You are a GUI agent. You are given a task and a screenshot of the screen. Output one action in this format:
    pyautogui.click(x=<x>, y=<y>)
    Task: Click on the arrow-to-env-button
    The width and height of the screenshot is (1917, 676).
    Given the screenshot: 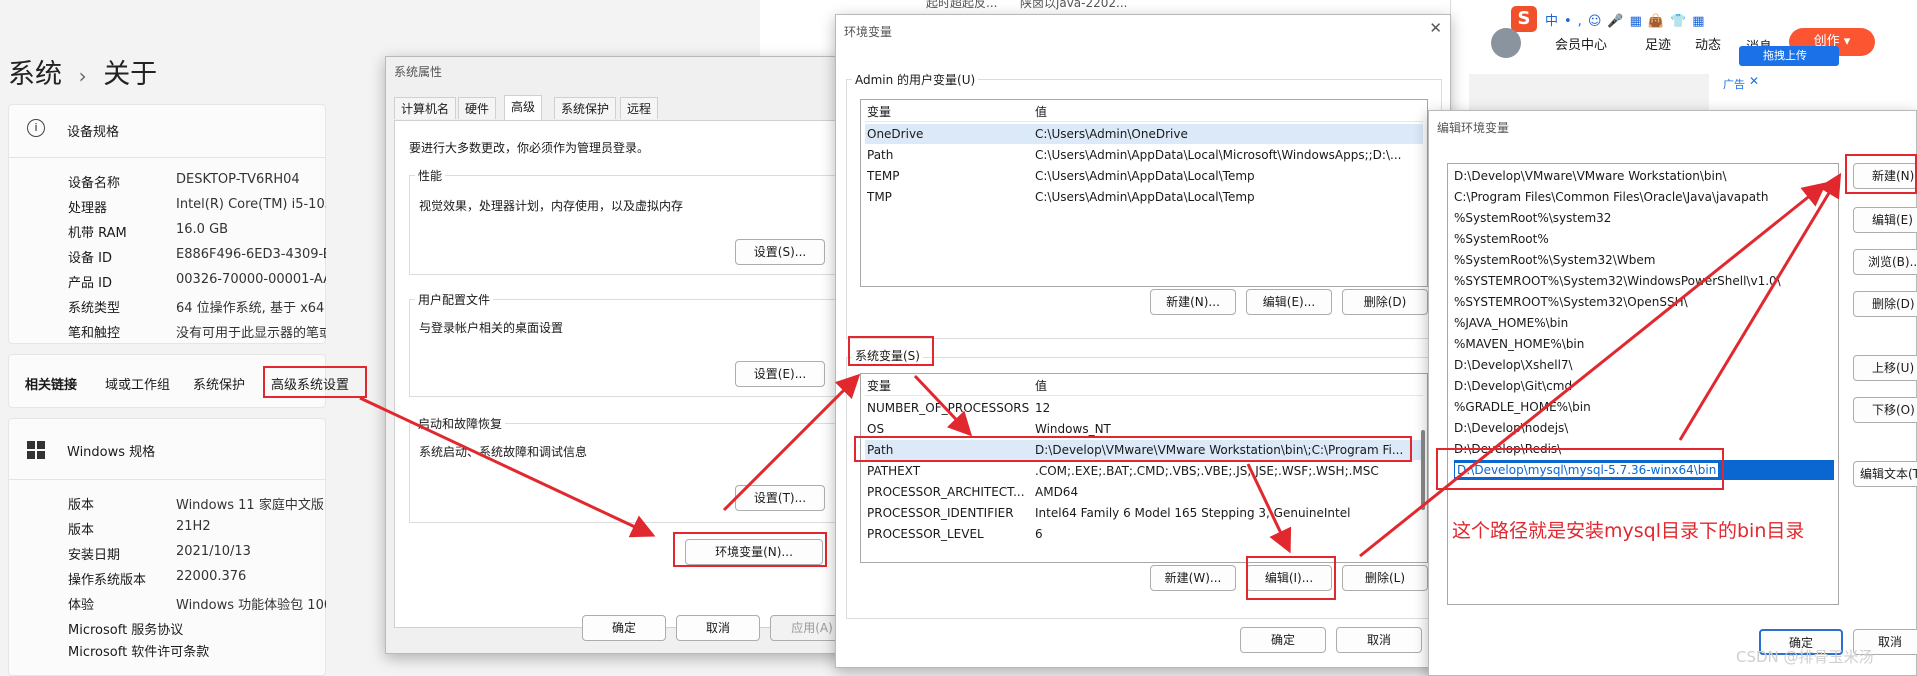 What is the action you would take?
    pyautogui.click(x=507, y=467)
    